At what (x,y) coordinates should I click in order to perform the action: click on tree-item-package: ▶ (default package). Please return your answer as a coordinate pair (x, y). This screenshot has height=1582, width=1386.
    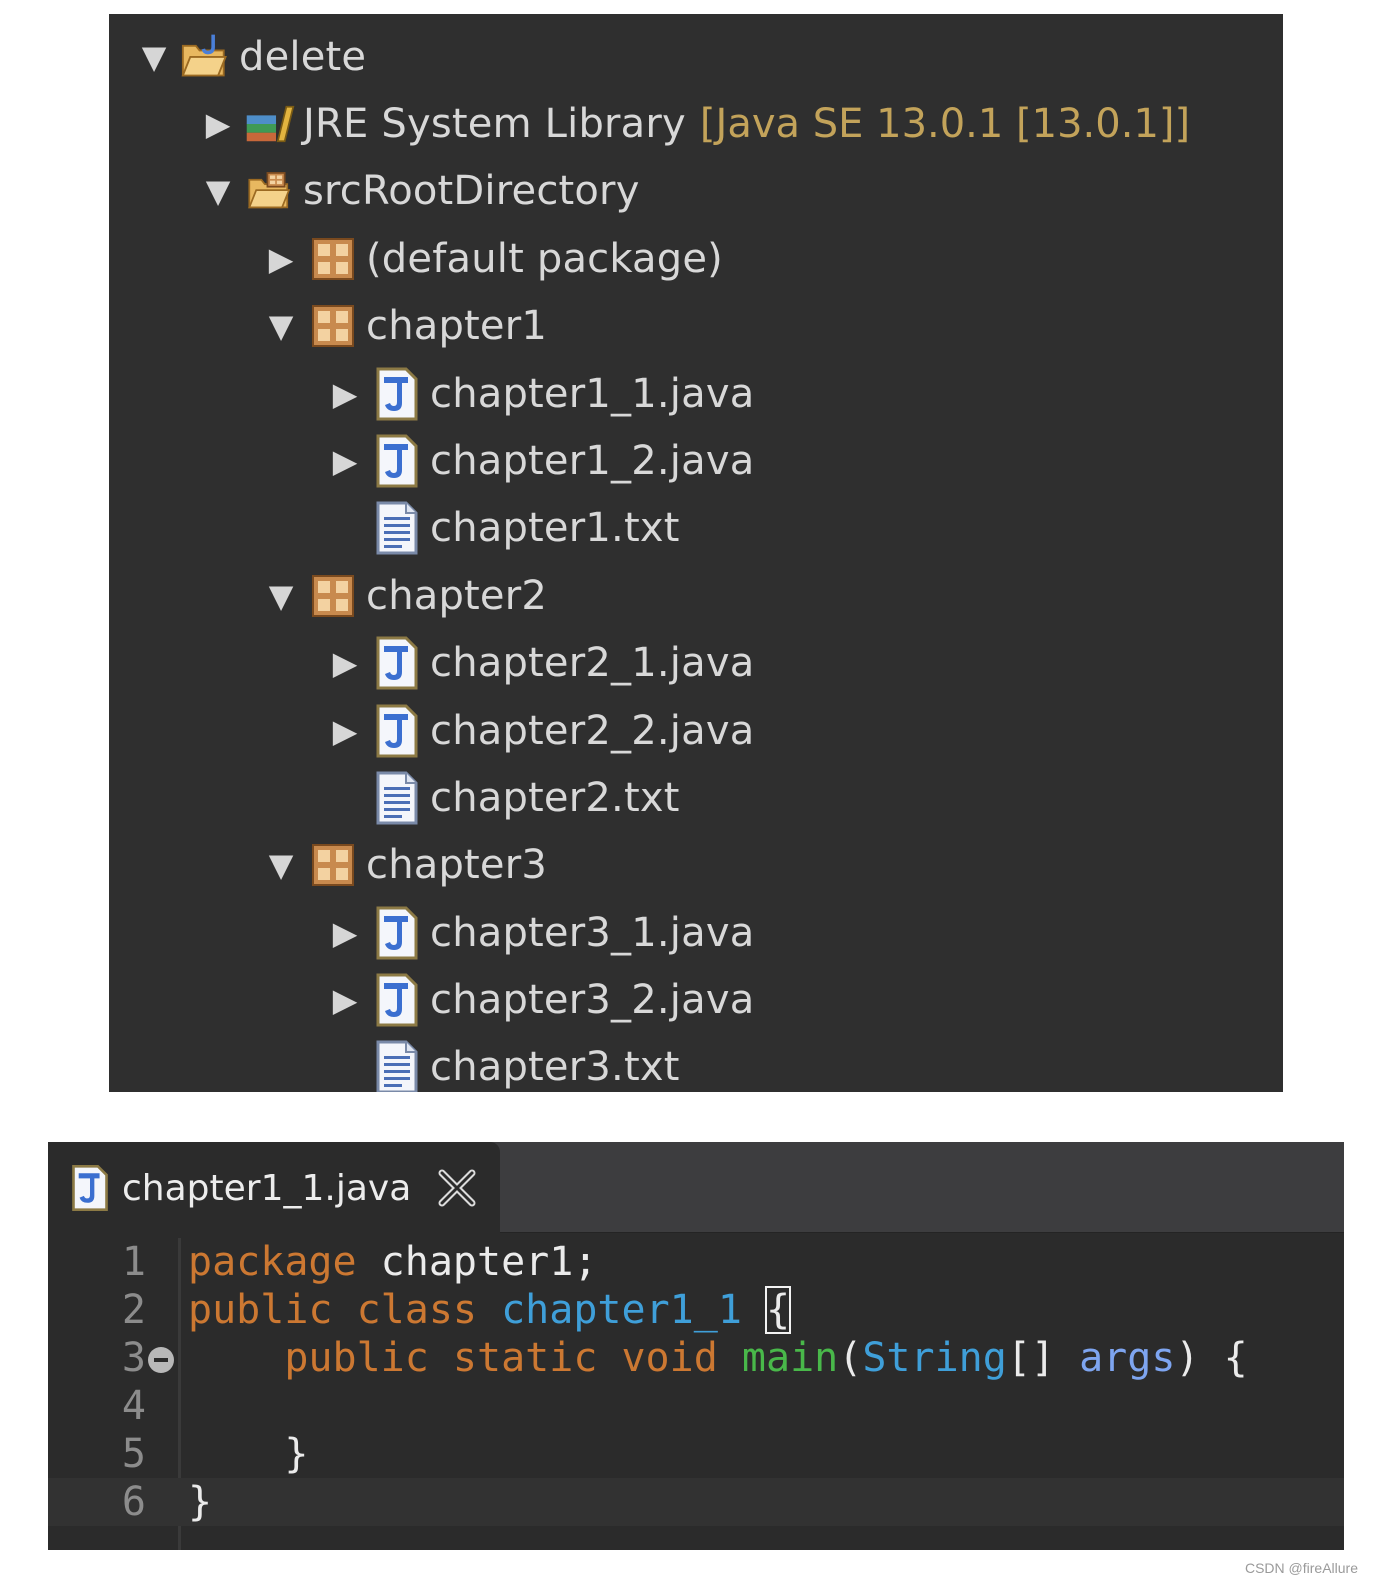
    Looking at the image, I should click on (493, 258).